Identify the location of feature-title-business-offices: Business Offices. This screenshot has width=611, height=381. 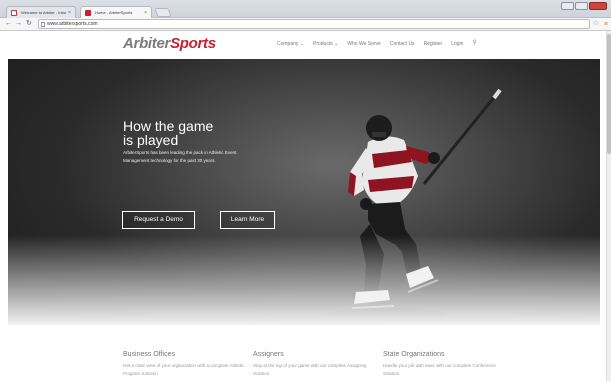
(149, 354).